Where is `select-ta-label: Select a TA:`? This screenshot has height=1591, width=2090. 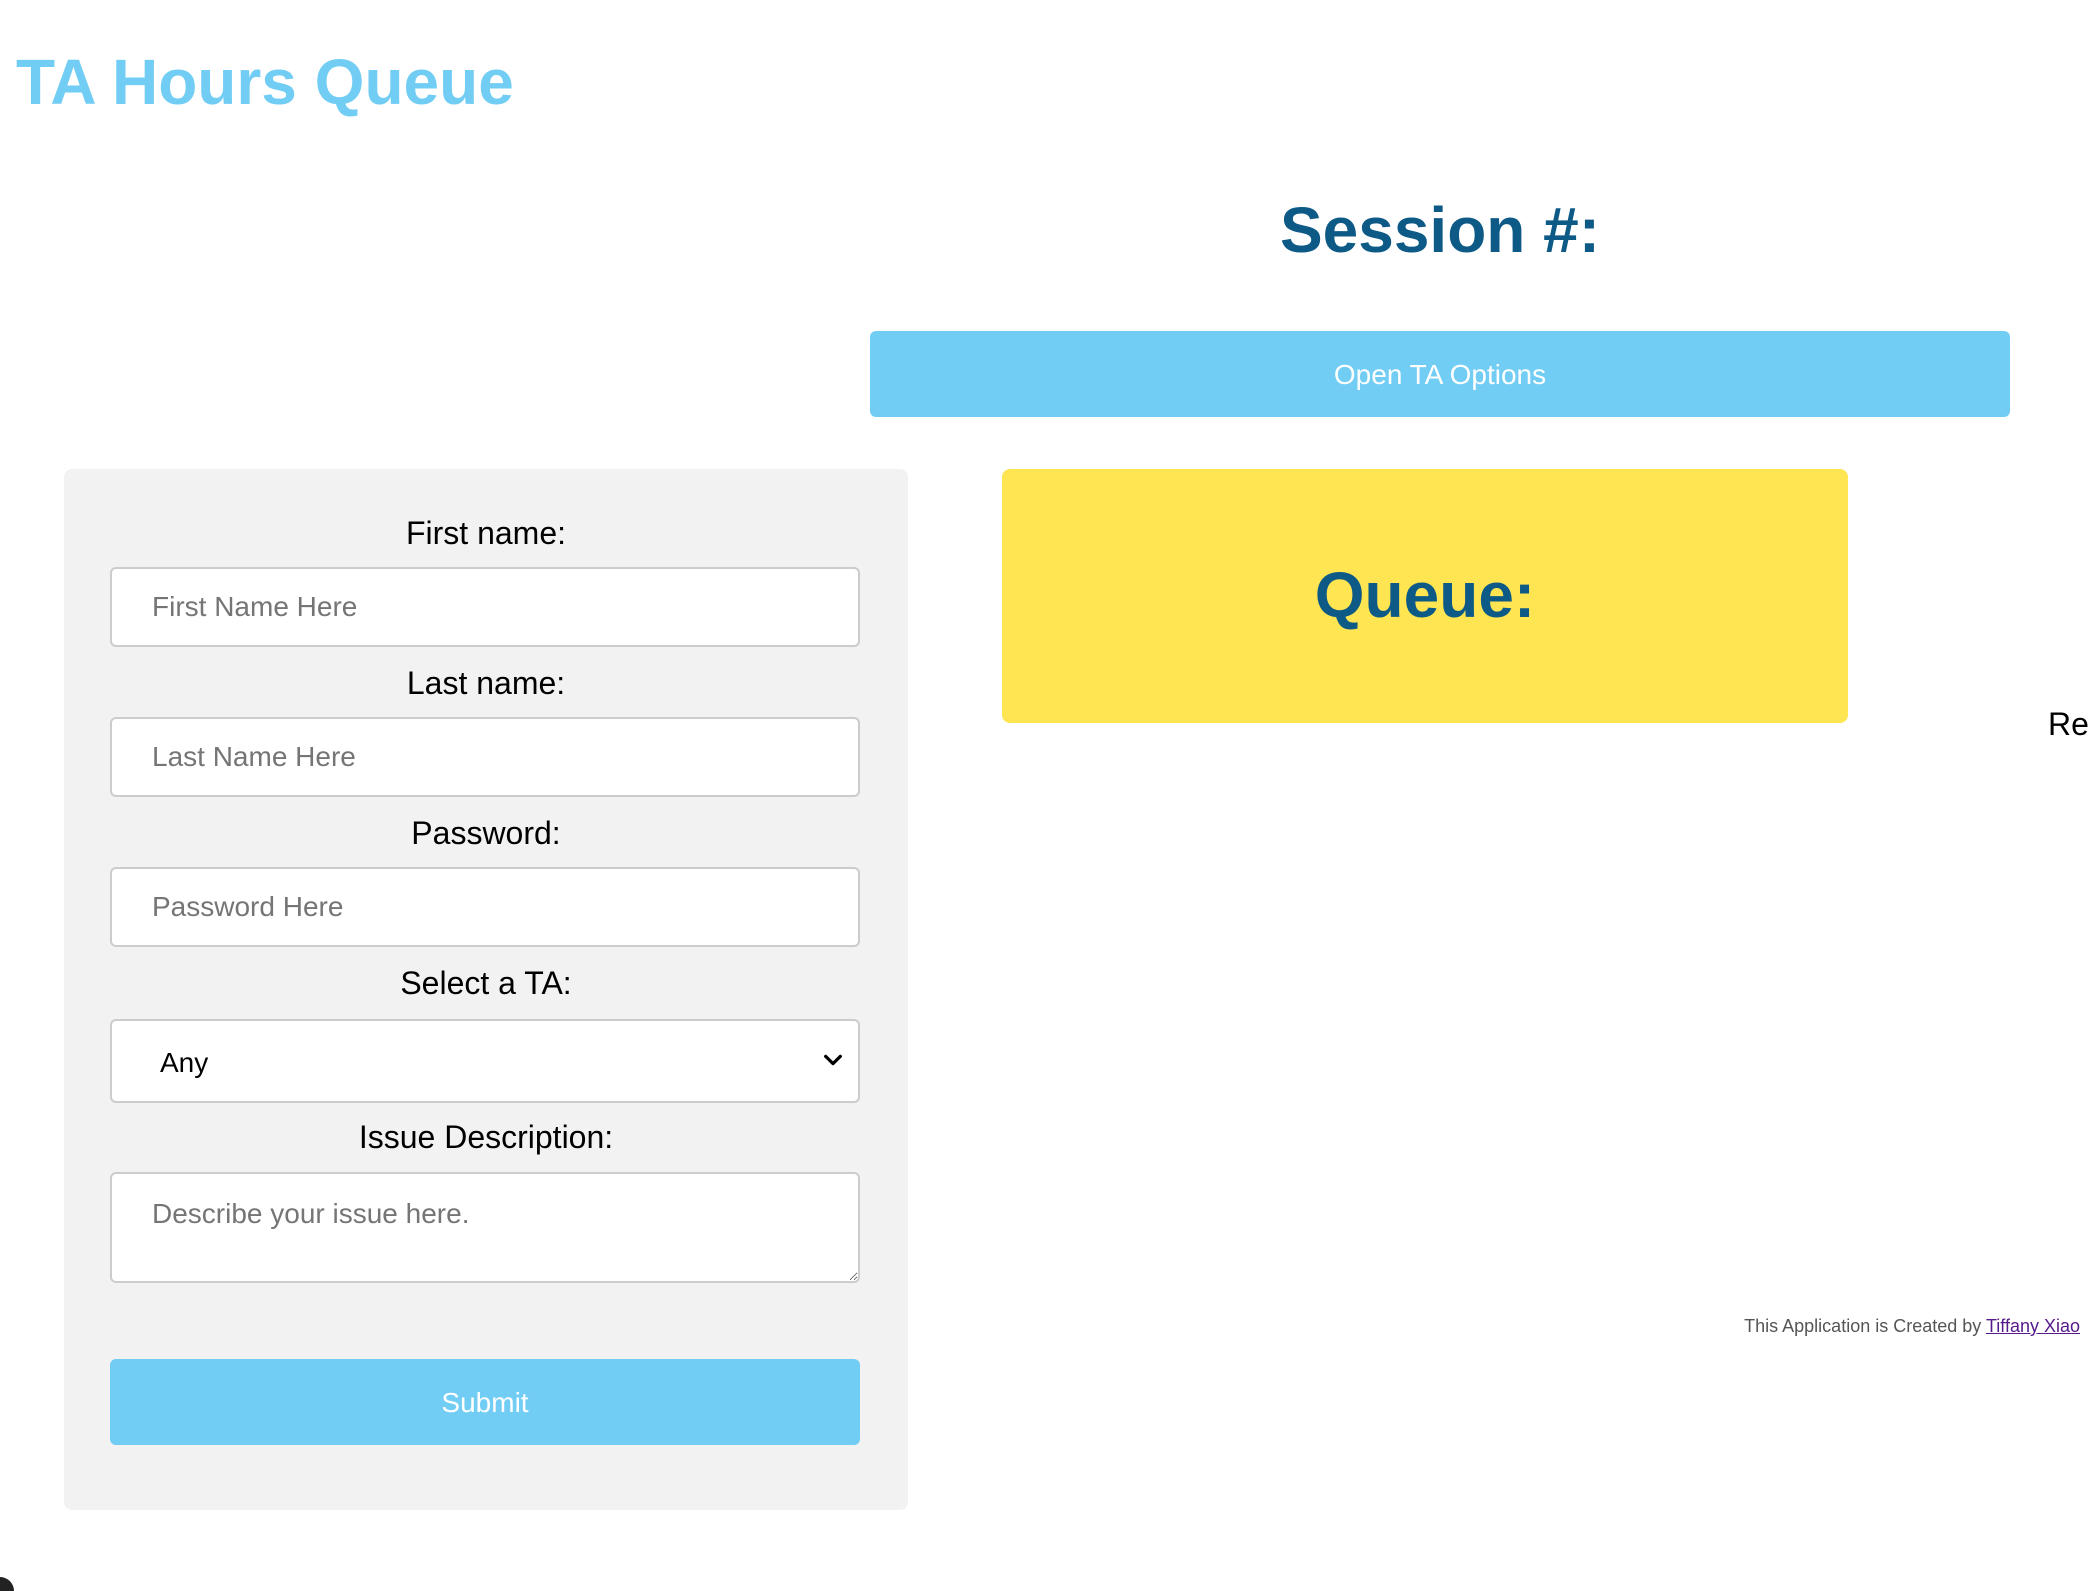
select-ta-label: Select a TA: is located at coordinates (486, 983).